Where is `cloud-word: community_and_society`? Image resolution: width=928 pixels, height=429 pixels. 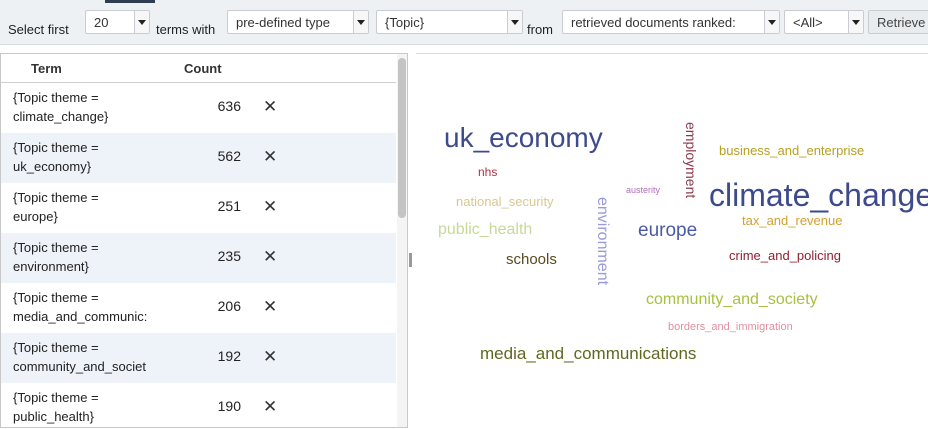
cloud-word: community_and_society is located at coordinates (732, 300).